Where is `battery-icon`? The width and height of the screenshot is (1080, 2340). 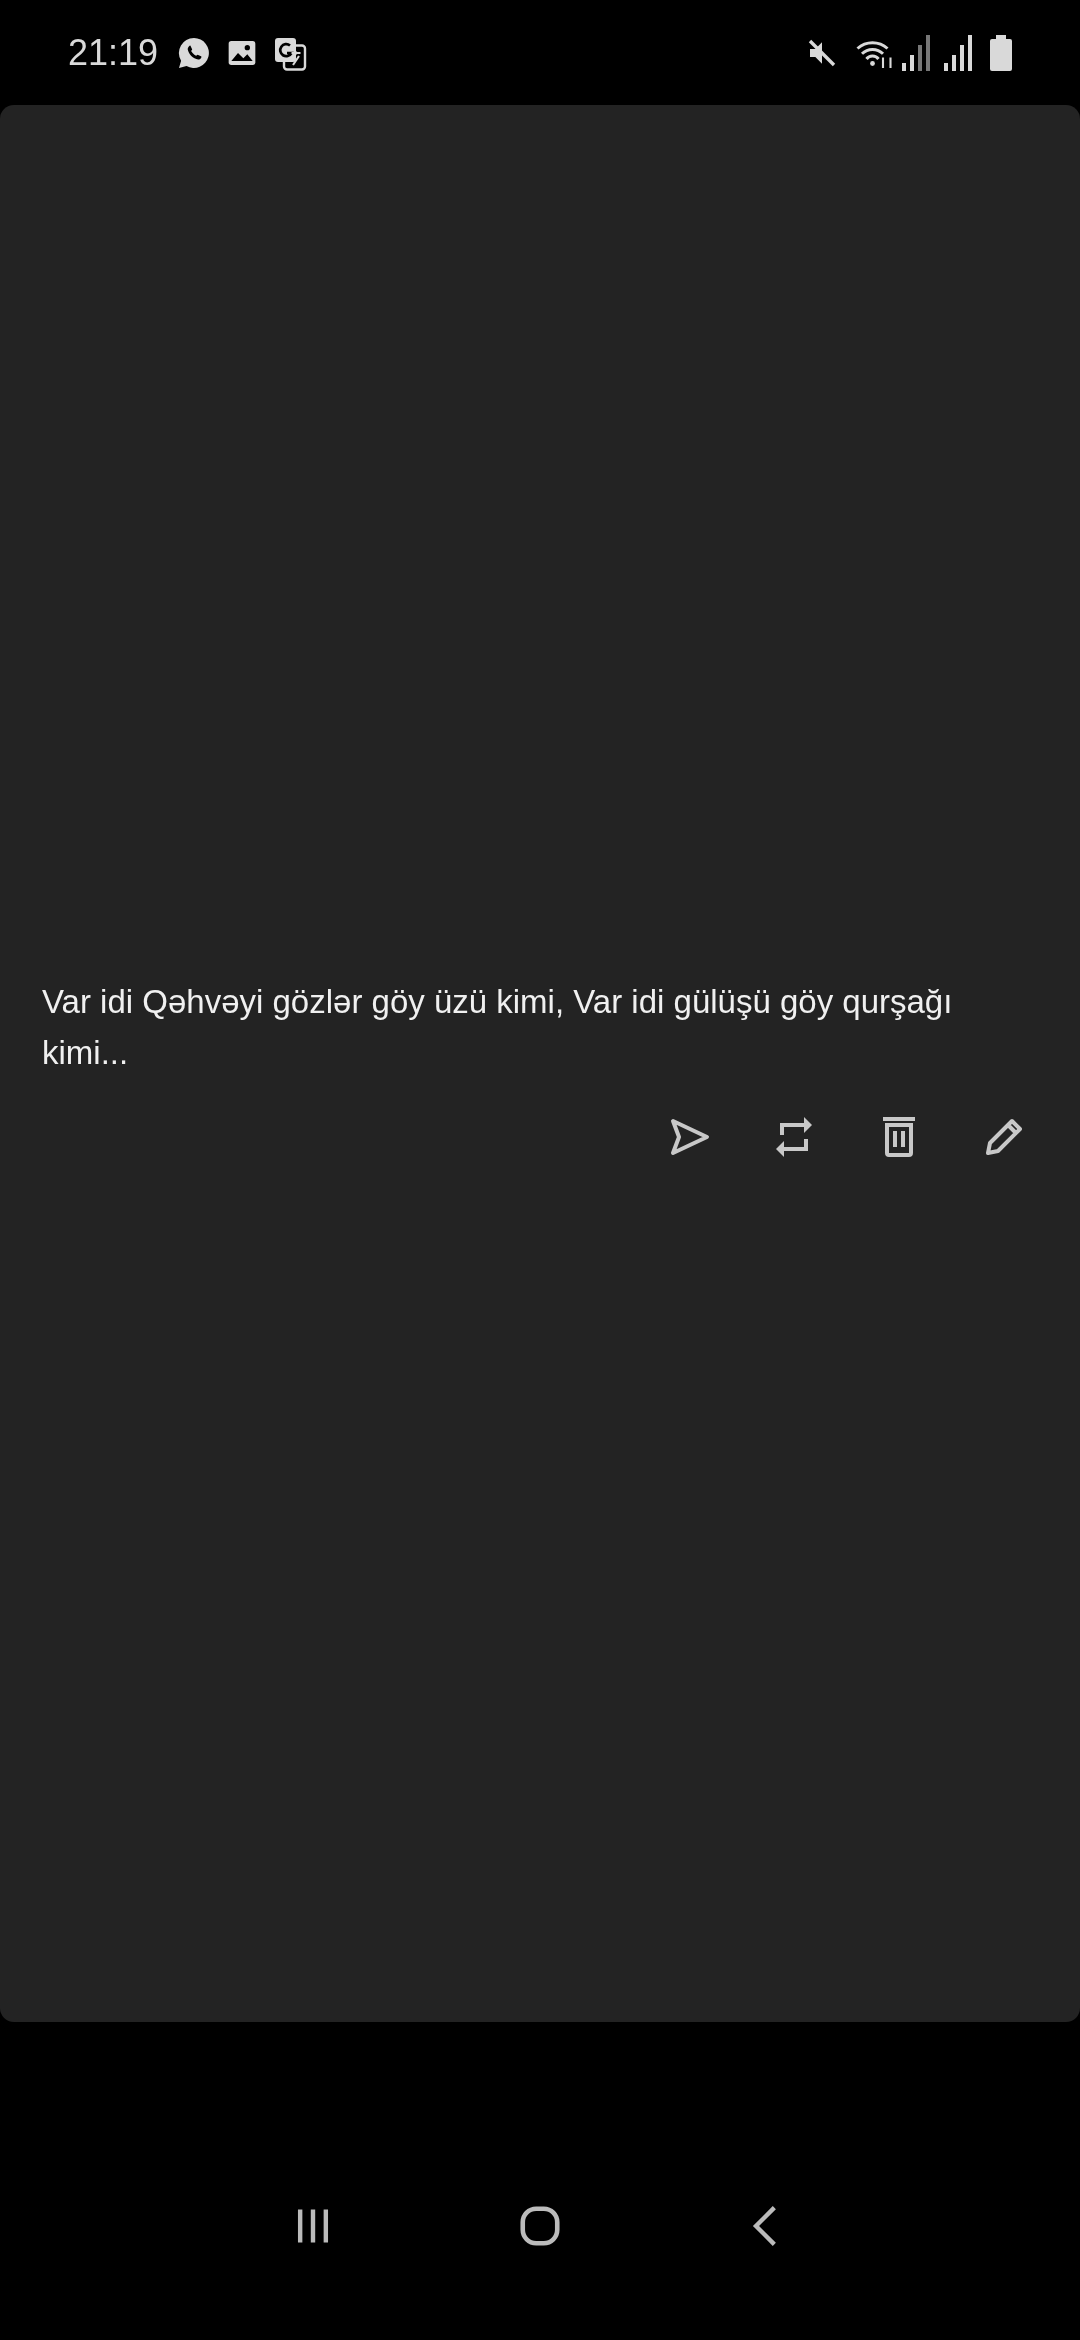
battery-icon is located at coordinates (1001, 52).